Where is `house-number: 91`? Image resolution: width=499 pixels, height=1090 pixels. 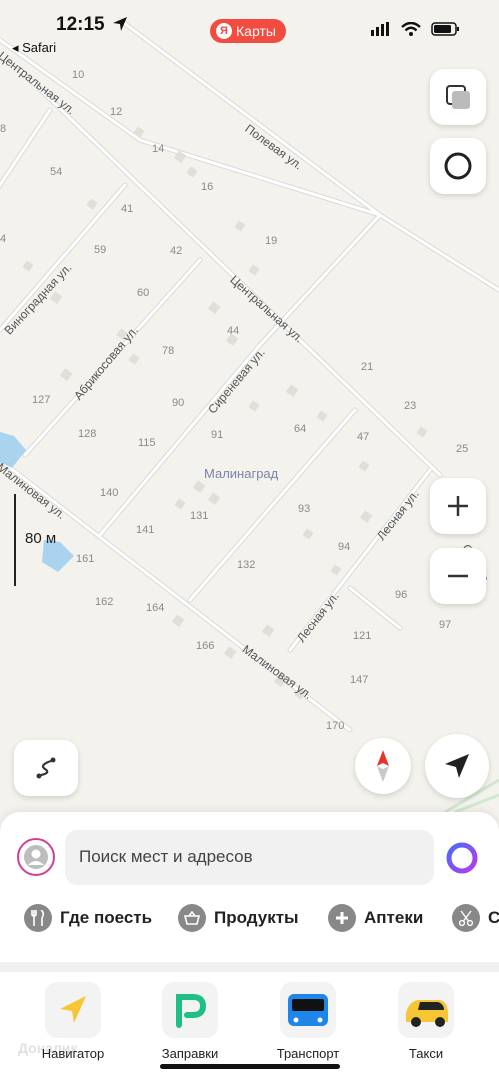
house-number: 91 is located at coordinates (217, 435).